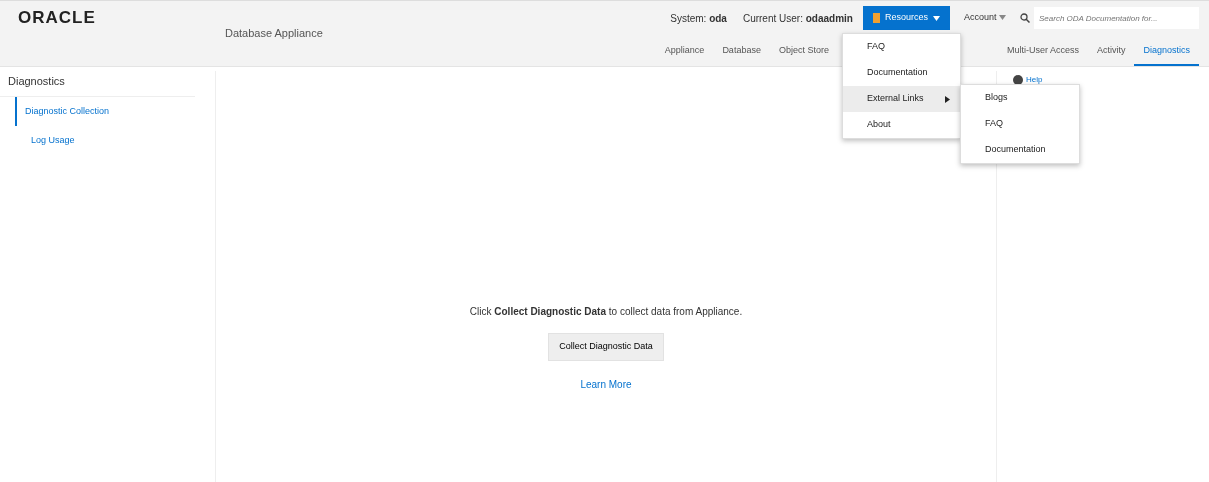 The height and width of the screenshot is (482, 1209). What do you see at coordinates (901, 99) in the screenshot?
I see `menu-item: External Links` at bounding box center [901, 99].